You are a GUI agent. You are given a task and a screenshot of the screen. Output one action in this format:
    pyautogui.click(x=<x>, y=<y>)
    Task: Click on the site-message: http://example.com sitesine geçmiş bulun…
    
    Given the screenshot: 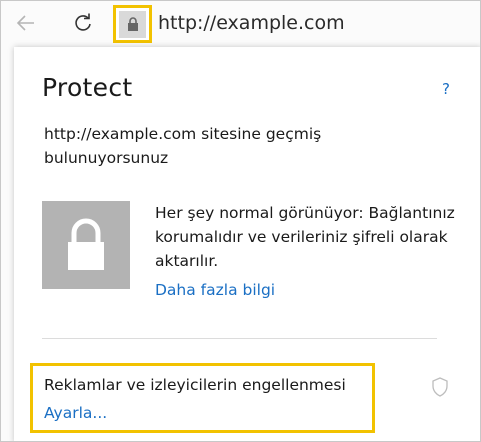 What is the action you would take?
    pyautogui.click(x=183, y=146)
    